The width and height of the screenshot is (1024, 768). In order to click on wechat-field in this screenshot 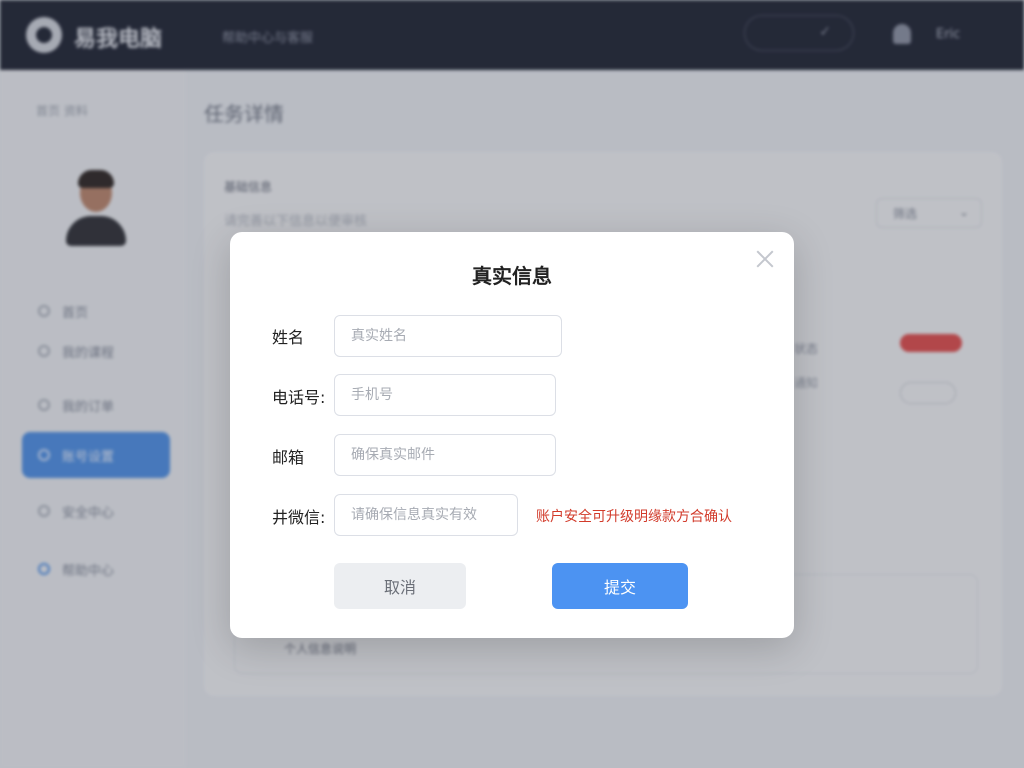, I will do `click(426, 515)`.